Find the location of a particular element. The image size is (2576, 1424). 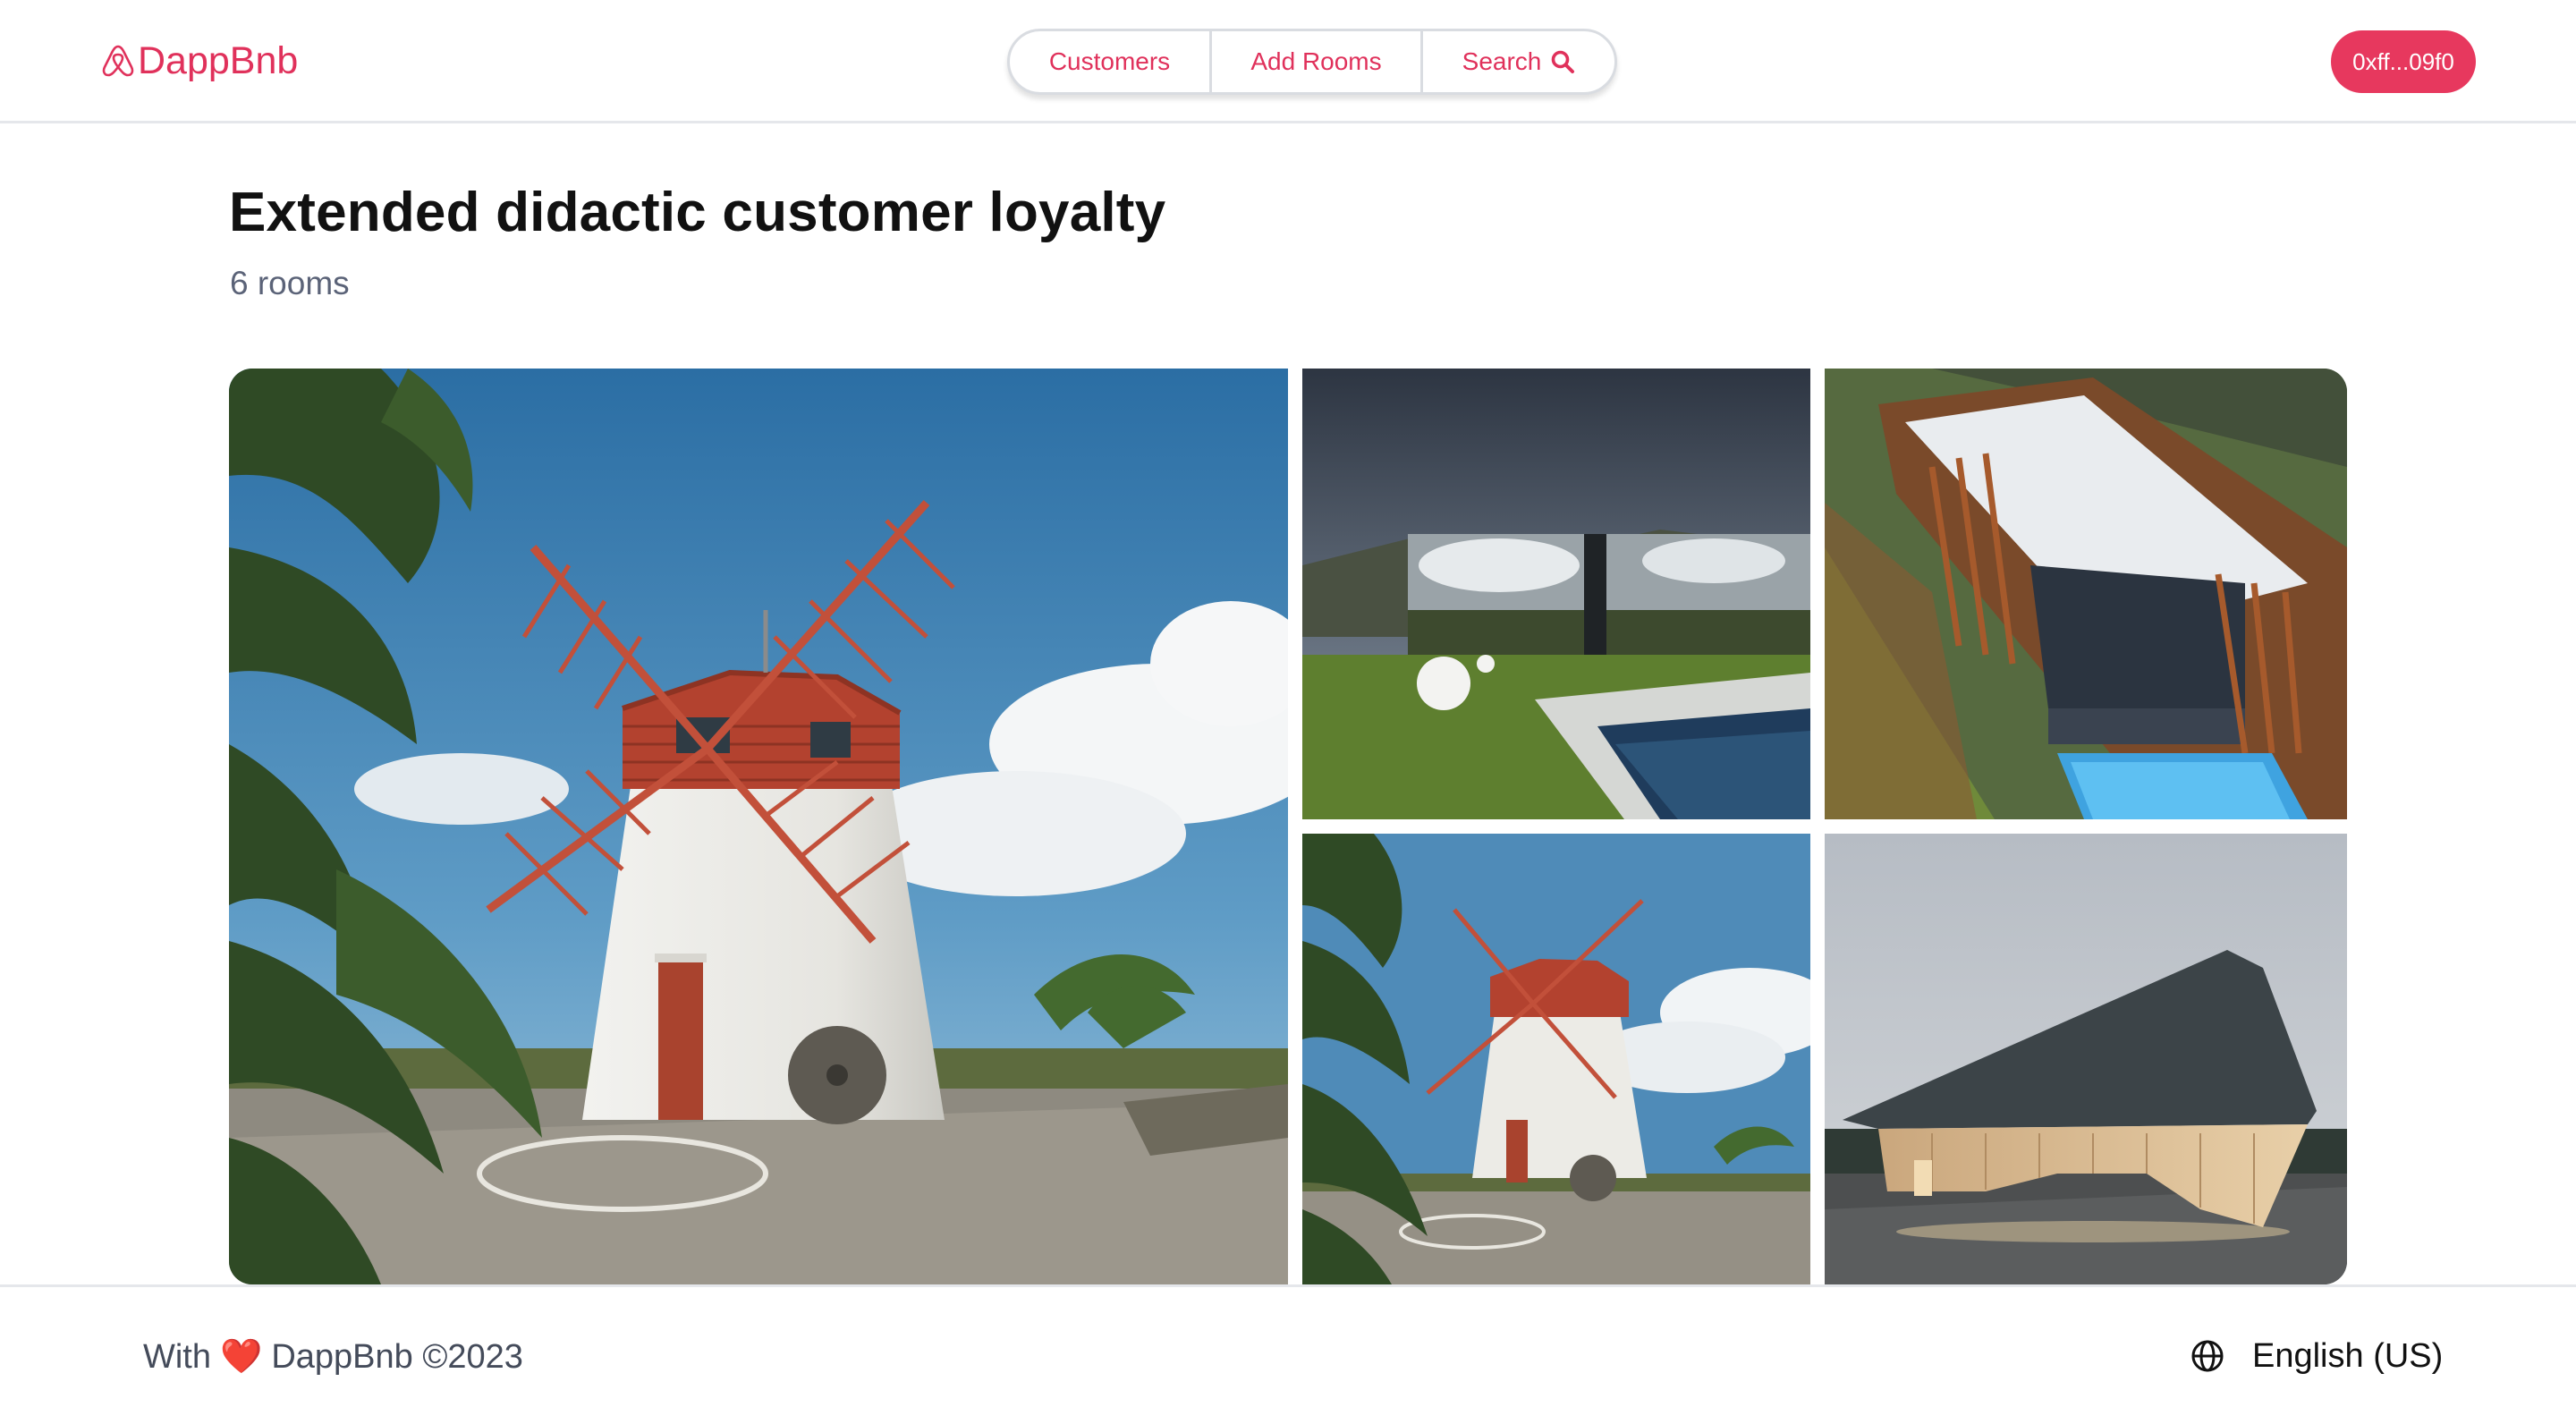

nav-add-rooms-label: Add Rooms is located at coordinates (1316, 61).